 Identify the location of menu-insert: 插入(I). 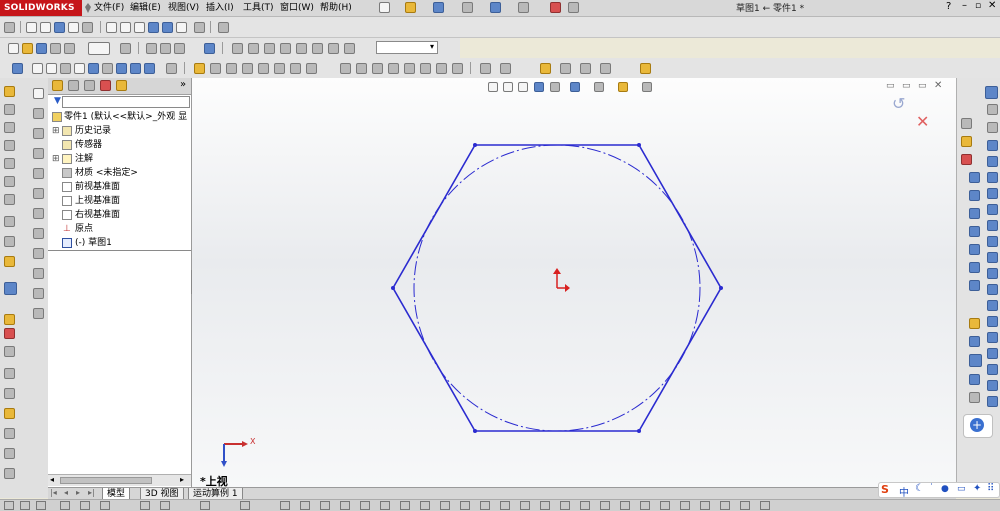
(220, 8).